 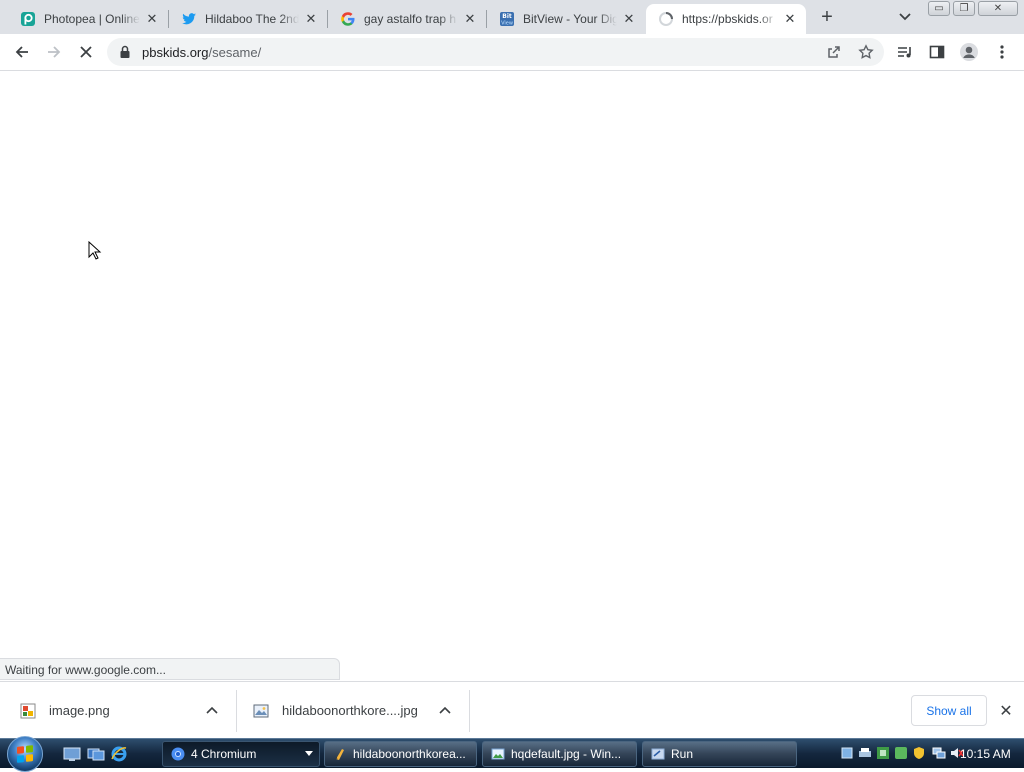 I want to click on tab-pbskids: https://pbskids.or ✕, so click(x=726, y=19).